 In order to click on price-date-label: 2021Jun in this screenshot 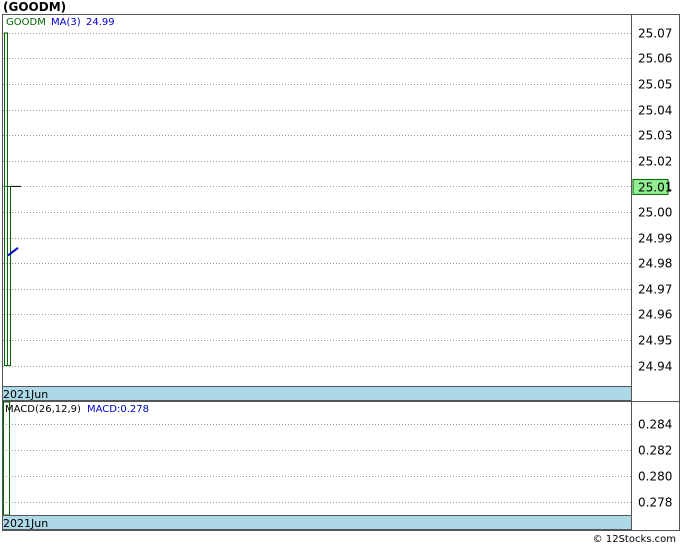, I will do `click(25, 394)`.